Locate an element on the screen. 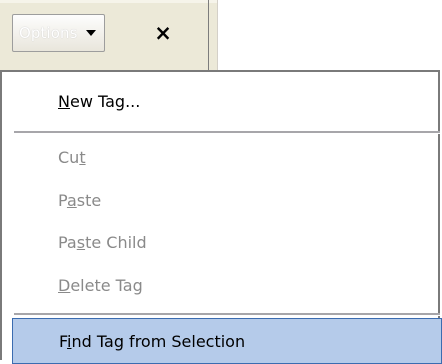  mnemonic-underline: N is located at coordinates (64, 101).